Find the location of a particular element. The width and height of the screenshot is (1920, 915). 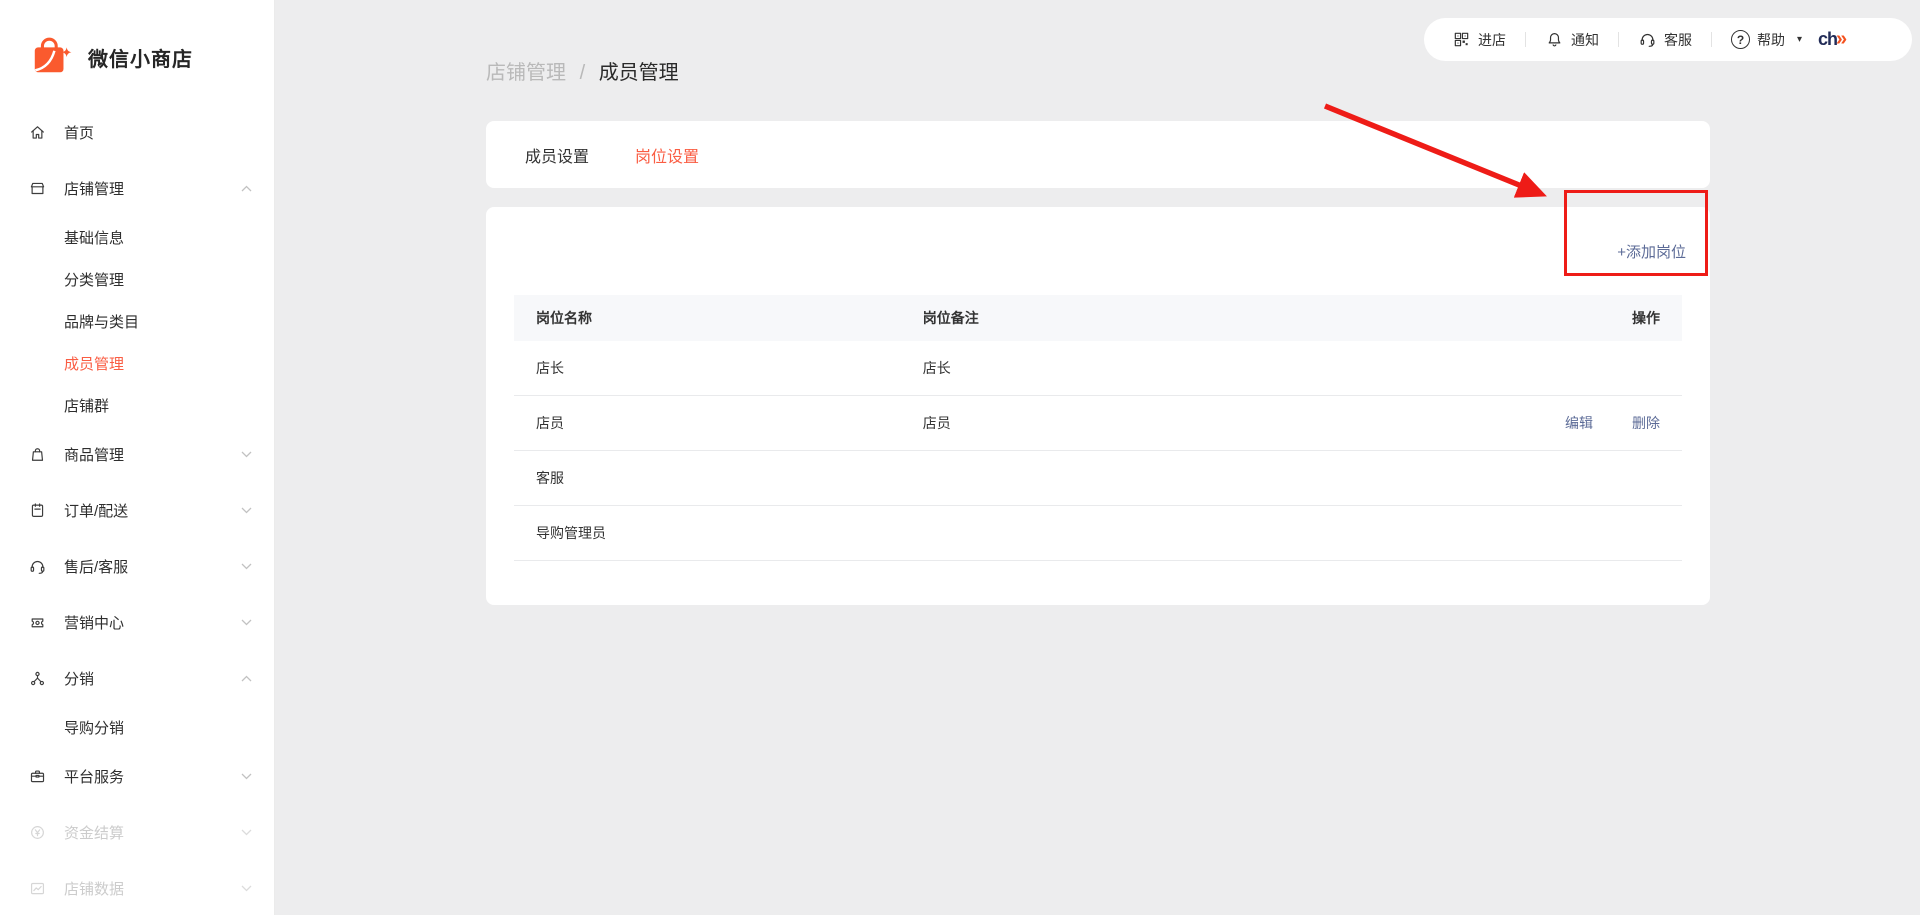

storefront-icon is located at coordinates (37, 188).